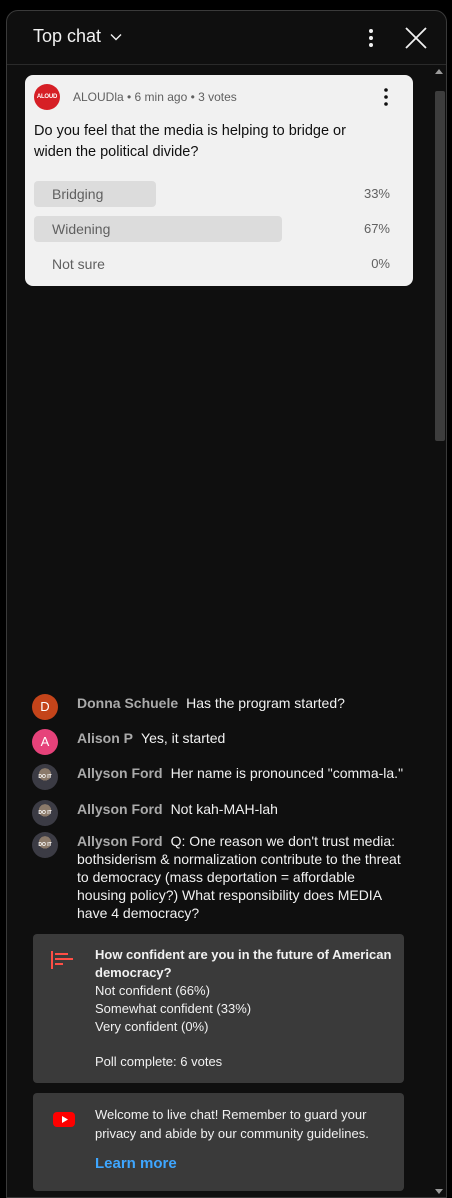  Describe the element at coordinates (371, 38) in the screenshot. I see `more-options-icon` at that location.